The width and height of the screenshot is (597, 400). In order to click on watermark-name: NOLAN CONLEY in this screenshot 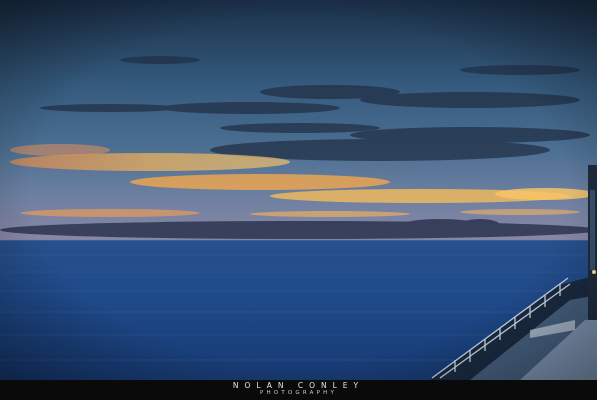, I will do `click(298, 385)`.